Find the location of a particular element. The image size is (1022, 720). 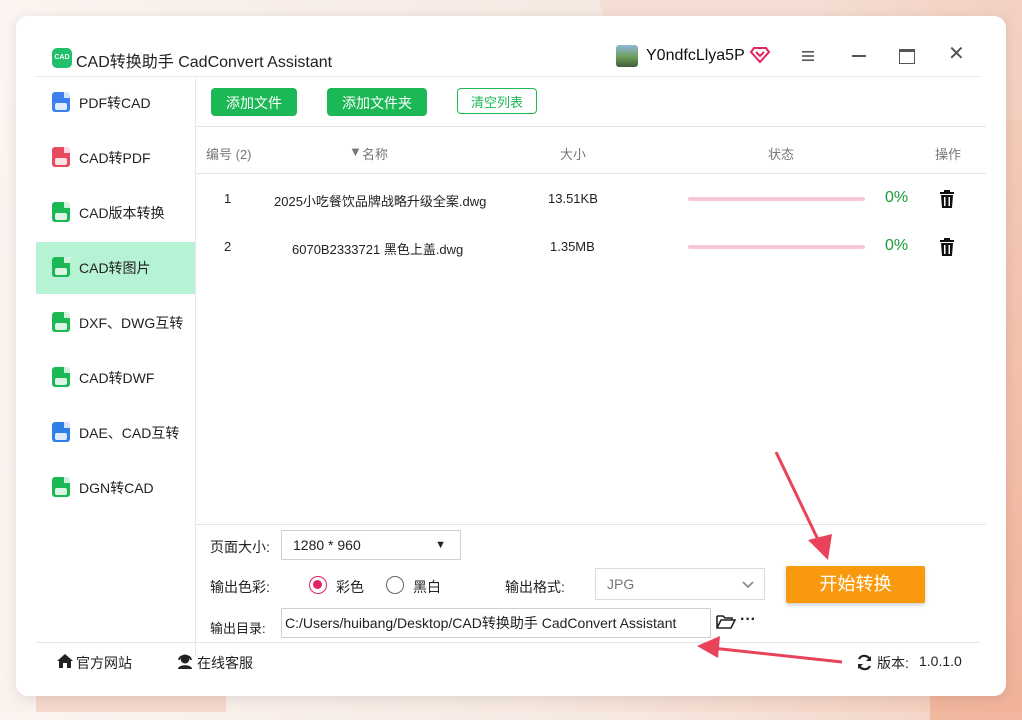

annotation-arrows is located at coordinates (770, 557).